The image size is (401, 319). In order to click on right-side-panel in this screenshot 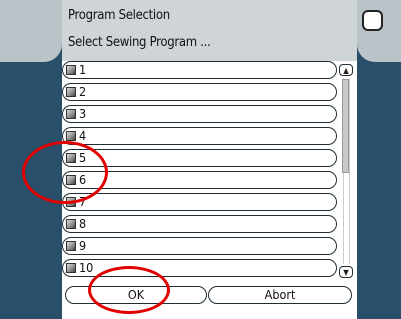, I will do `click(379, 159)`.